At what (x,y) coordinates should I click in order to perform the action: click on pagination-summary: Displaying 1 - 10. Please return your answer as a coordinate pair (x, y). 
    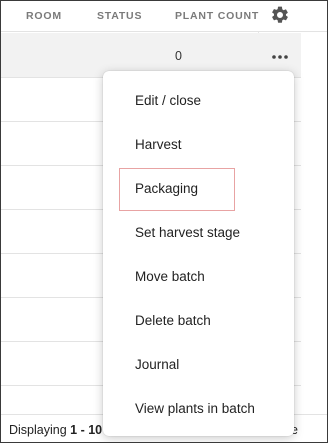
    Looking at the image, I should click on (55, 430).